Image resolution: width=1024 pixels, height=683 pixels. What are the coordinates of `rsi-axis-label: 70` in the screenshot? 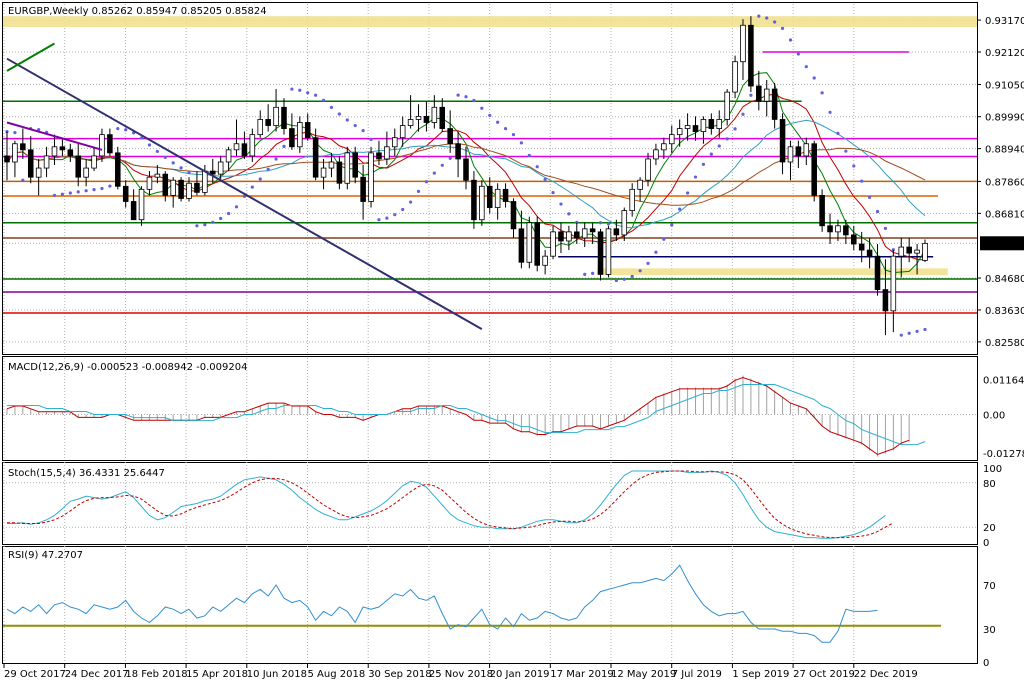 It's located at (989, 586).